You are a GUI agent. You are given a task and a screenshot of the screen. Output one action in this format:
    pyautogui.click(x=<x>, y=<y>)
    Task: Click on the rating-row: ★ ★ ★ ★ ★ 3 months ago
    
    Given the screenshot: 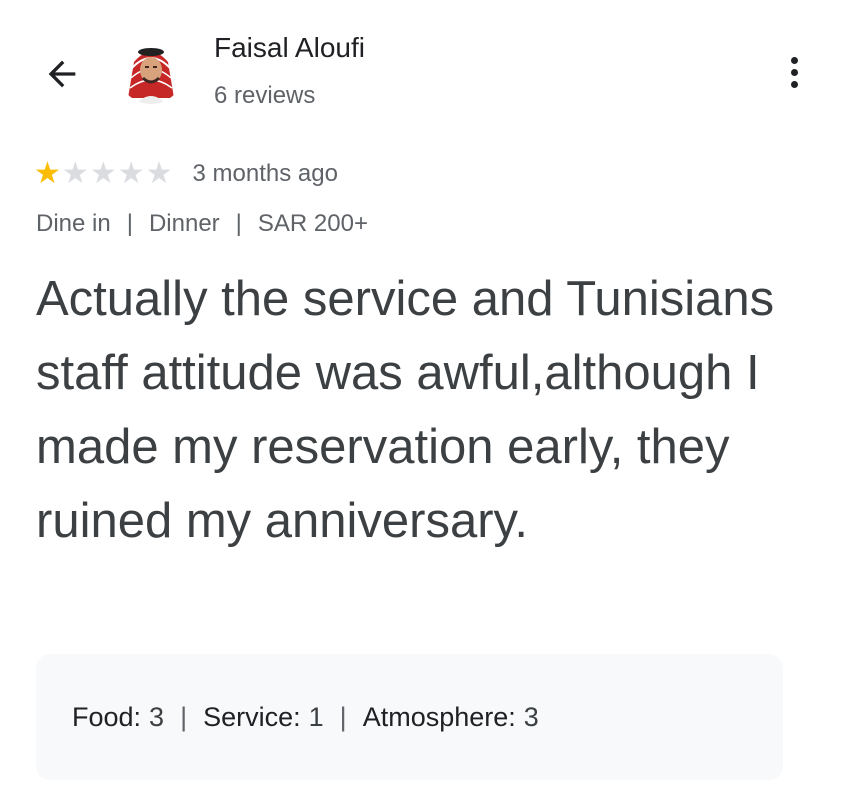 What is the action you would take?
    pyautogui.click(x=186, y=174)
    